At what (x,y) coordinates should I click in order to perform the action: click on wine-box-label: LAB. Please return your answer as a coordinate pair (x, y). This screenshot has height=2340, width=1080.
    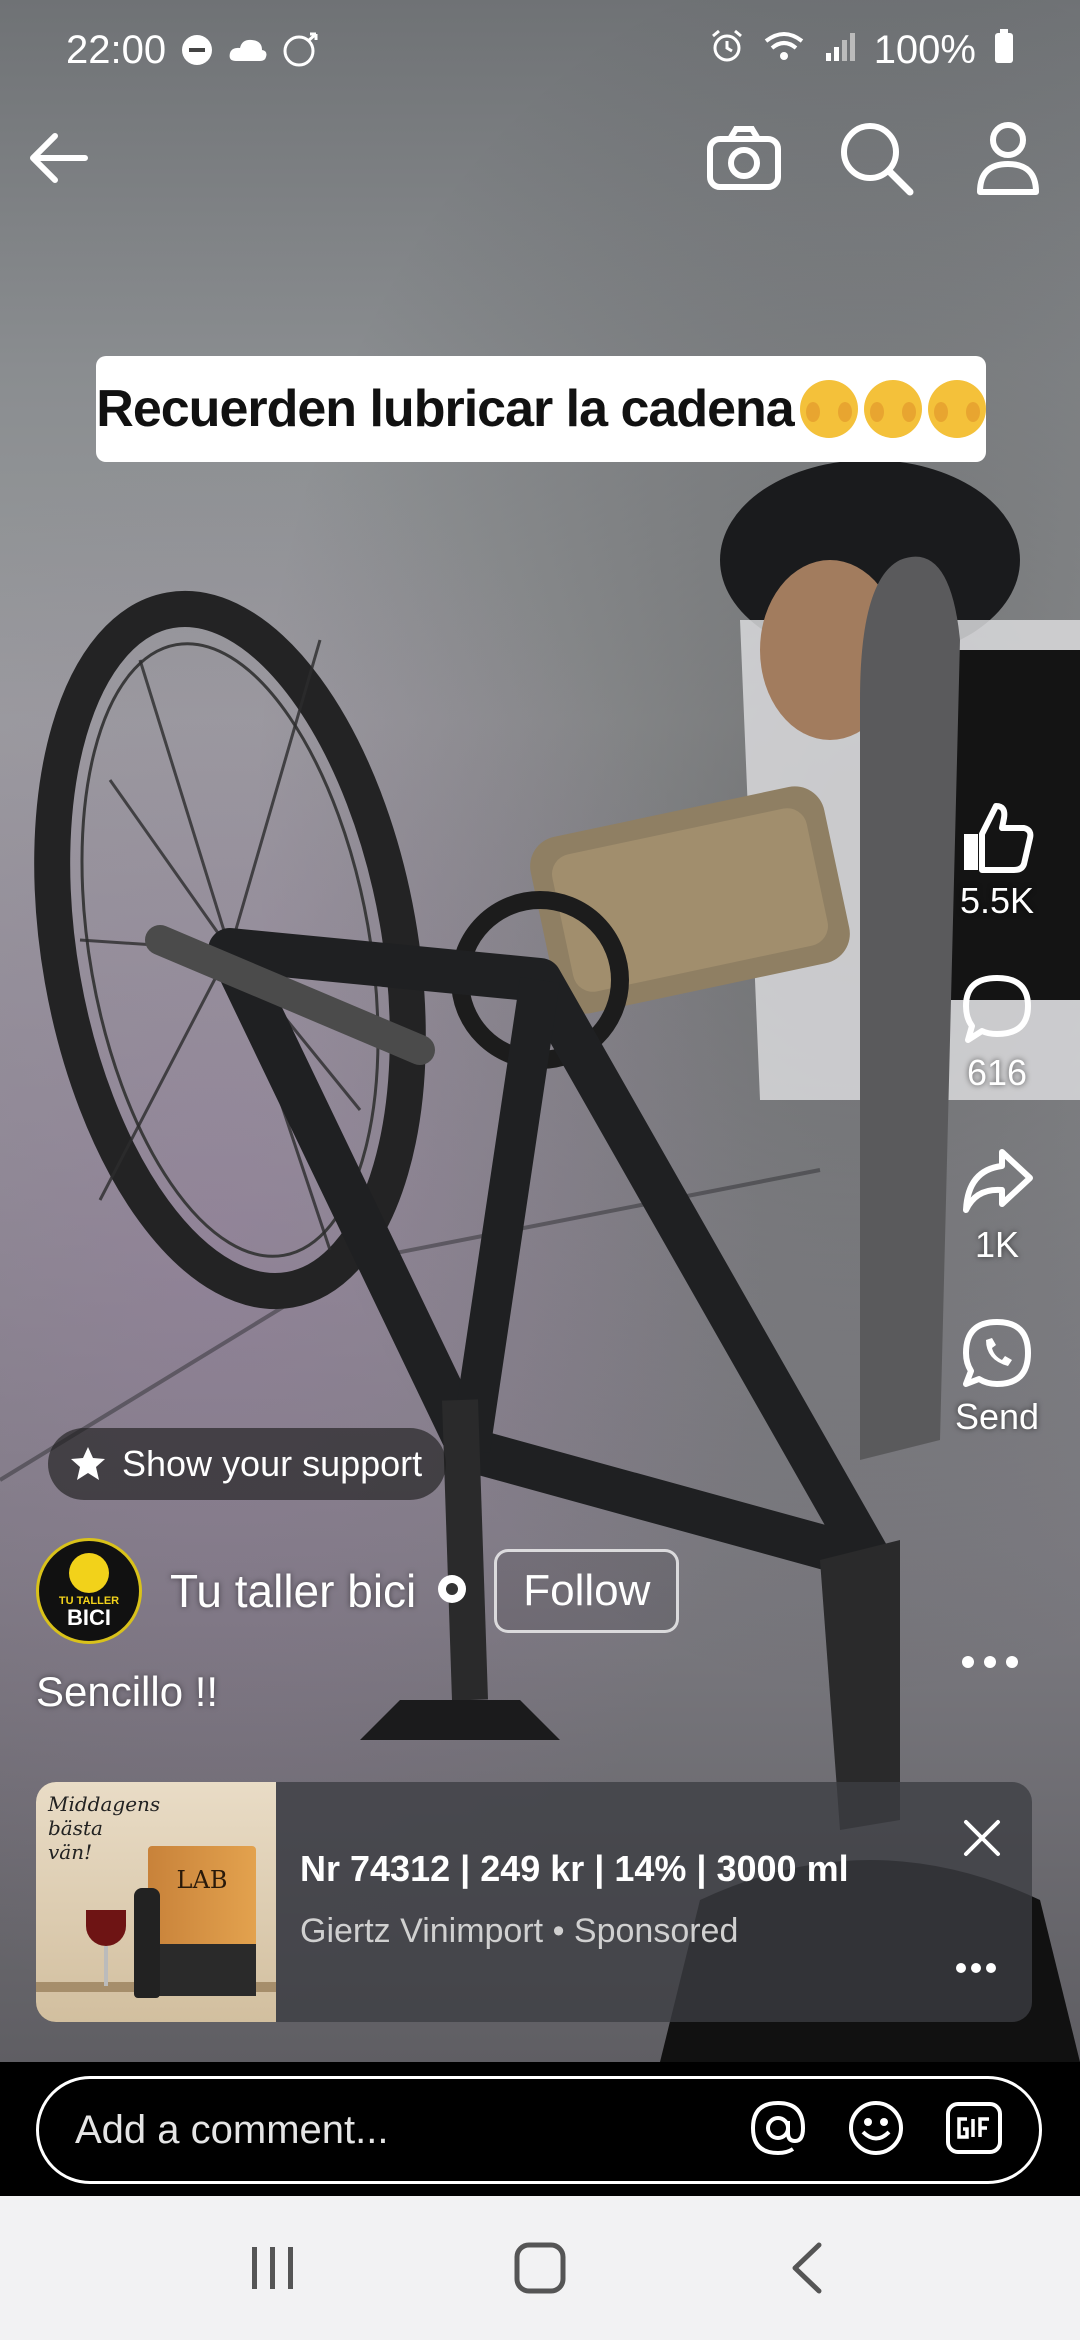
    Looking at the image, I should click on (202, 1880).